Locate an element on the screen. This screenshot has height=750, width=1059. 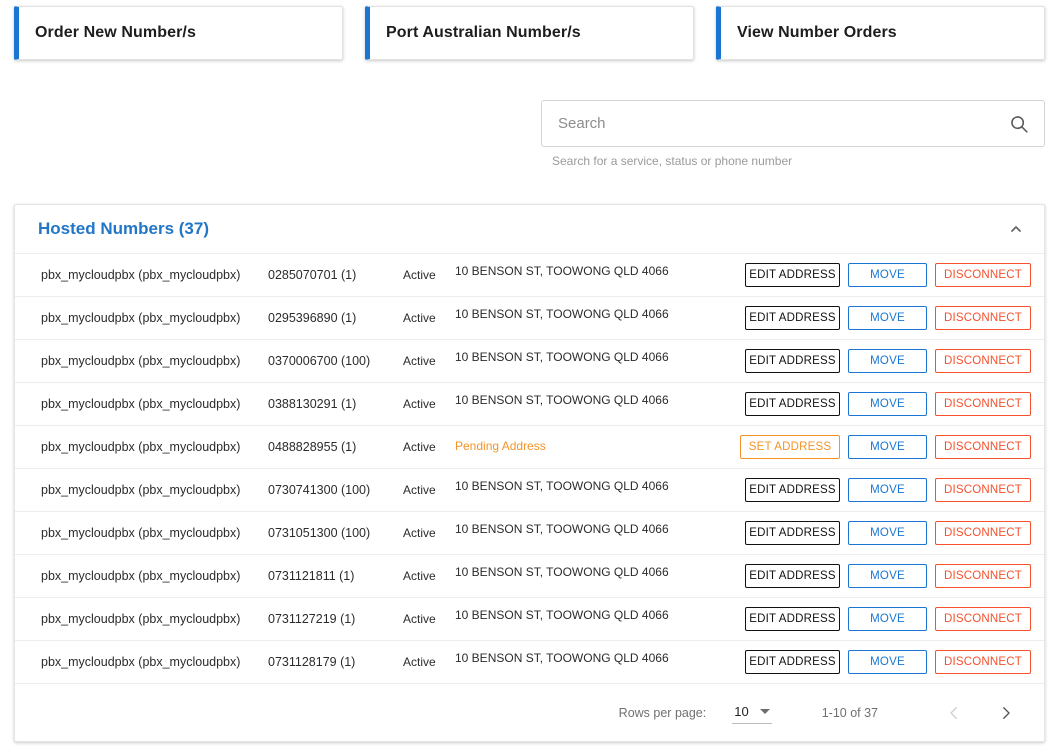
card-order-new-numbers: Order New Number/s is located at coordinates (178, 33).